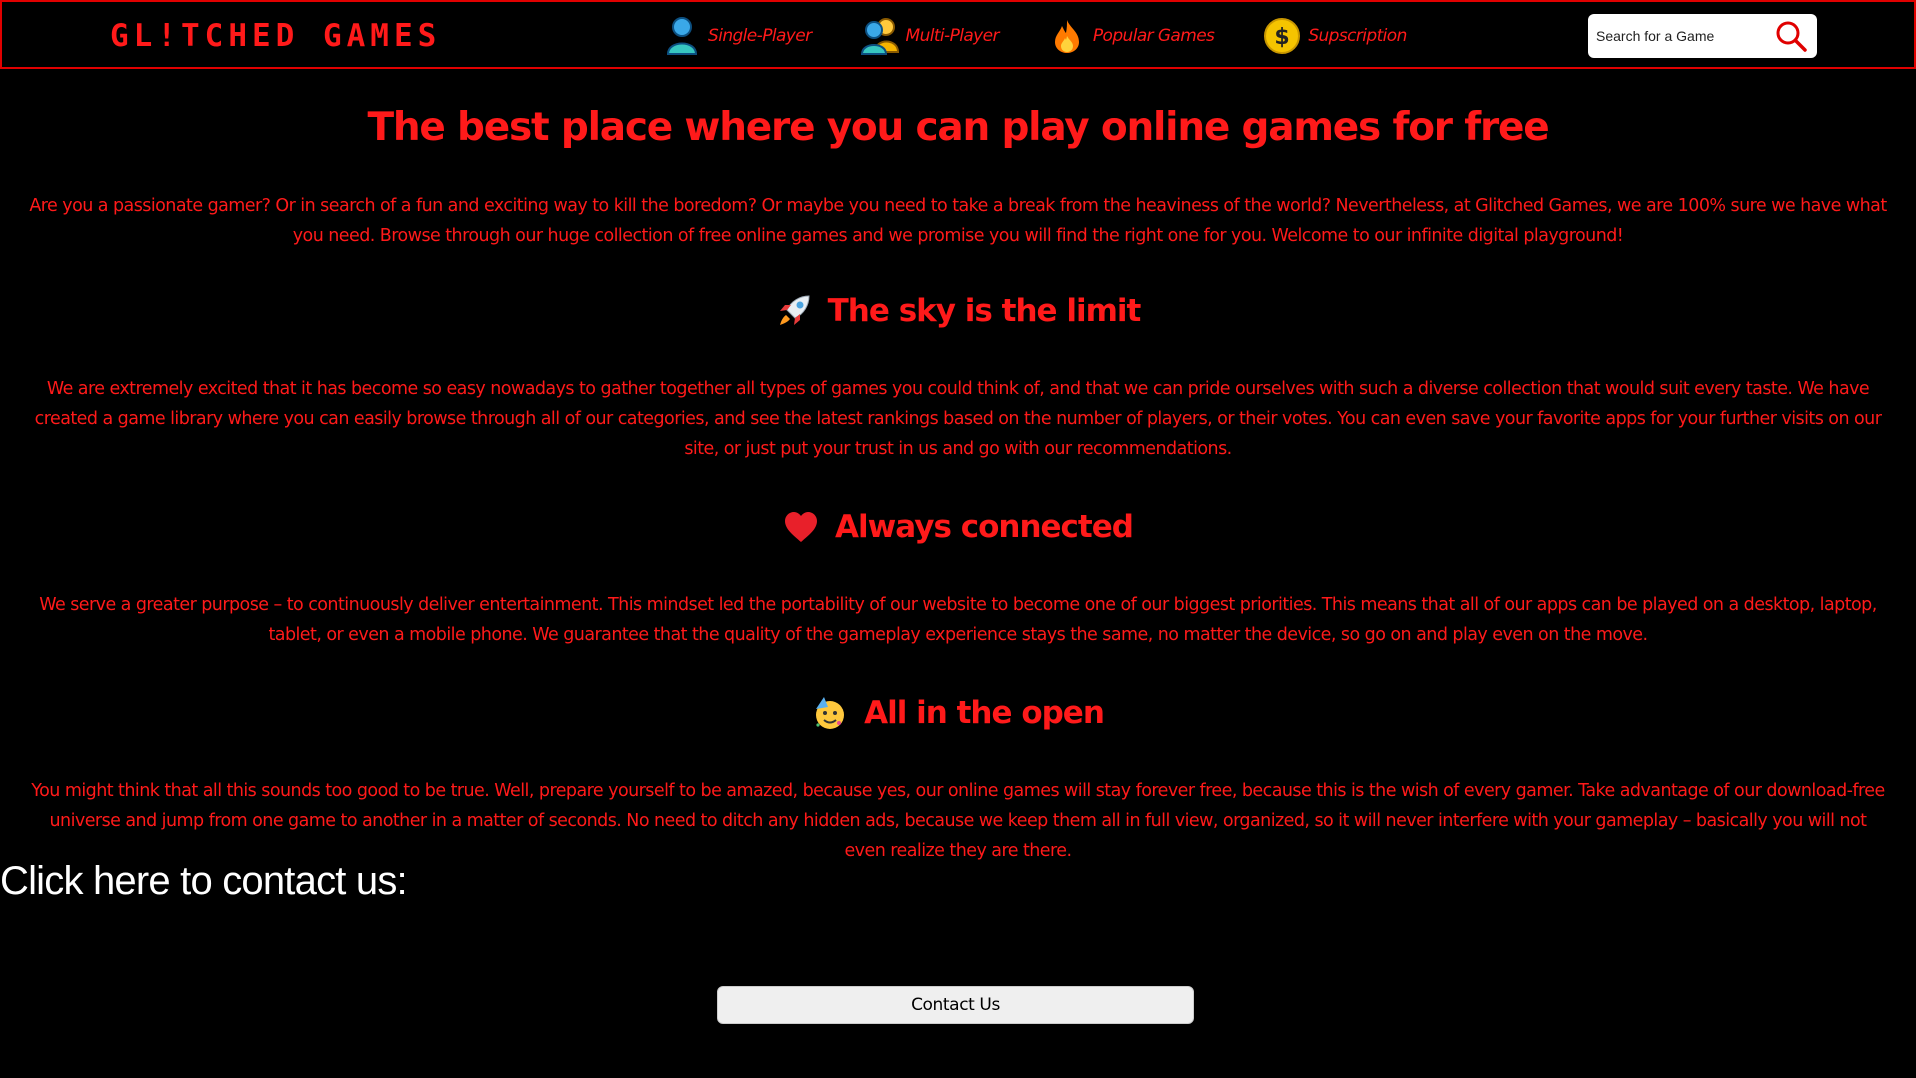 The width and height of the screenshot is (1916, 1078). Describe the element at coordinates (1067, 36) in the screenshot. I see `fire-icon` at that location.